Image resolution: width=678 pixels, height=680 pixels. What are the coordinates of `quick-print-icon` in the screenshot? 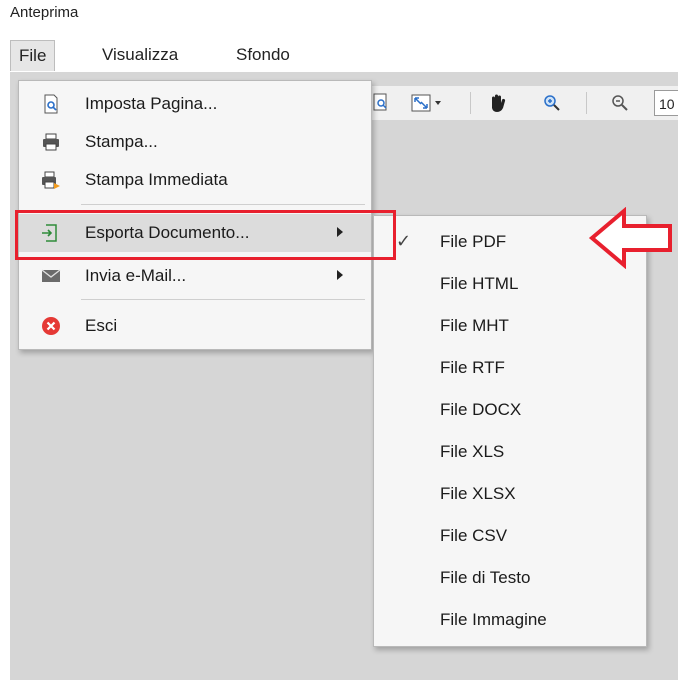 It's located at (51, 180).